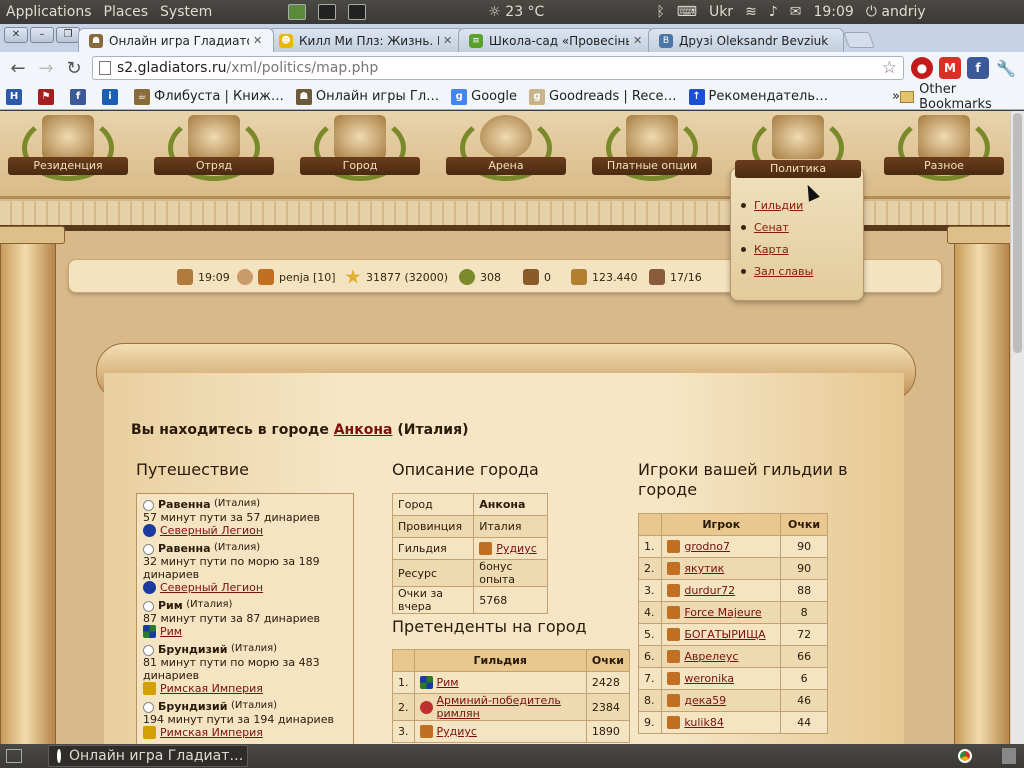 The height and width of the screenshot is (768, 1024). Describe the element at coordinates (297, 12) in the screenshot. I see `download-icon` at that location.